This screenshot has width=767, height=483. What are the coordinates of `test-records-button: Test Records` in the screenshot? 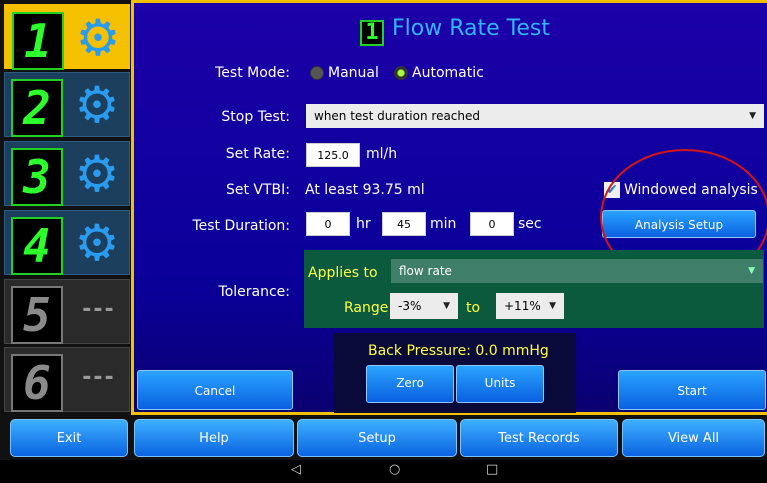 It's located at (539, 438).